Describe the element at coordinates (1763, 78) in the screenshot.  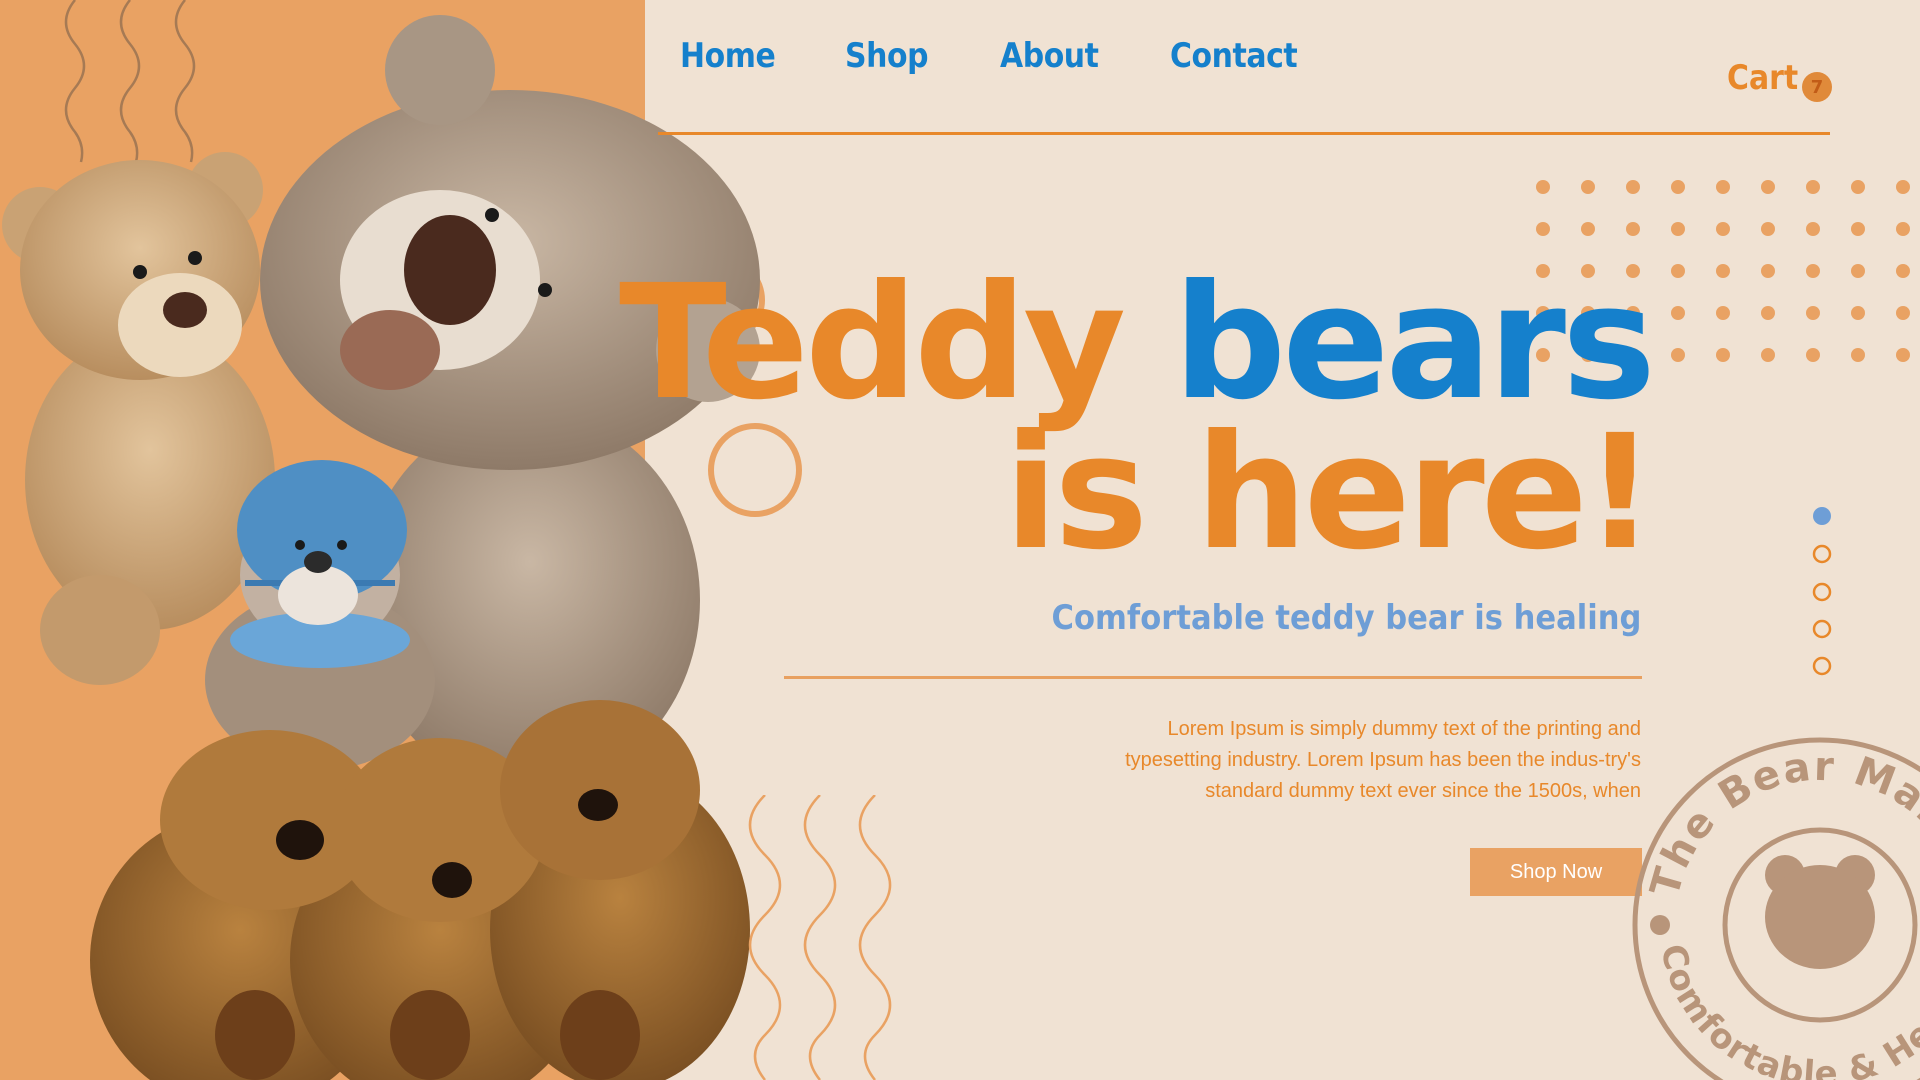
I see `cart-label: Cart` at that location.